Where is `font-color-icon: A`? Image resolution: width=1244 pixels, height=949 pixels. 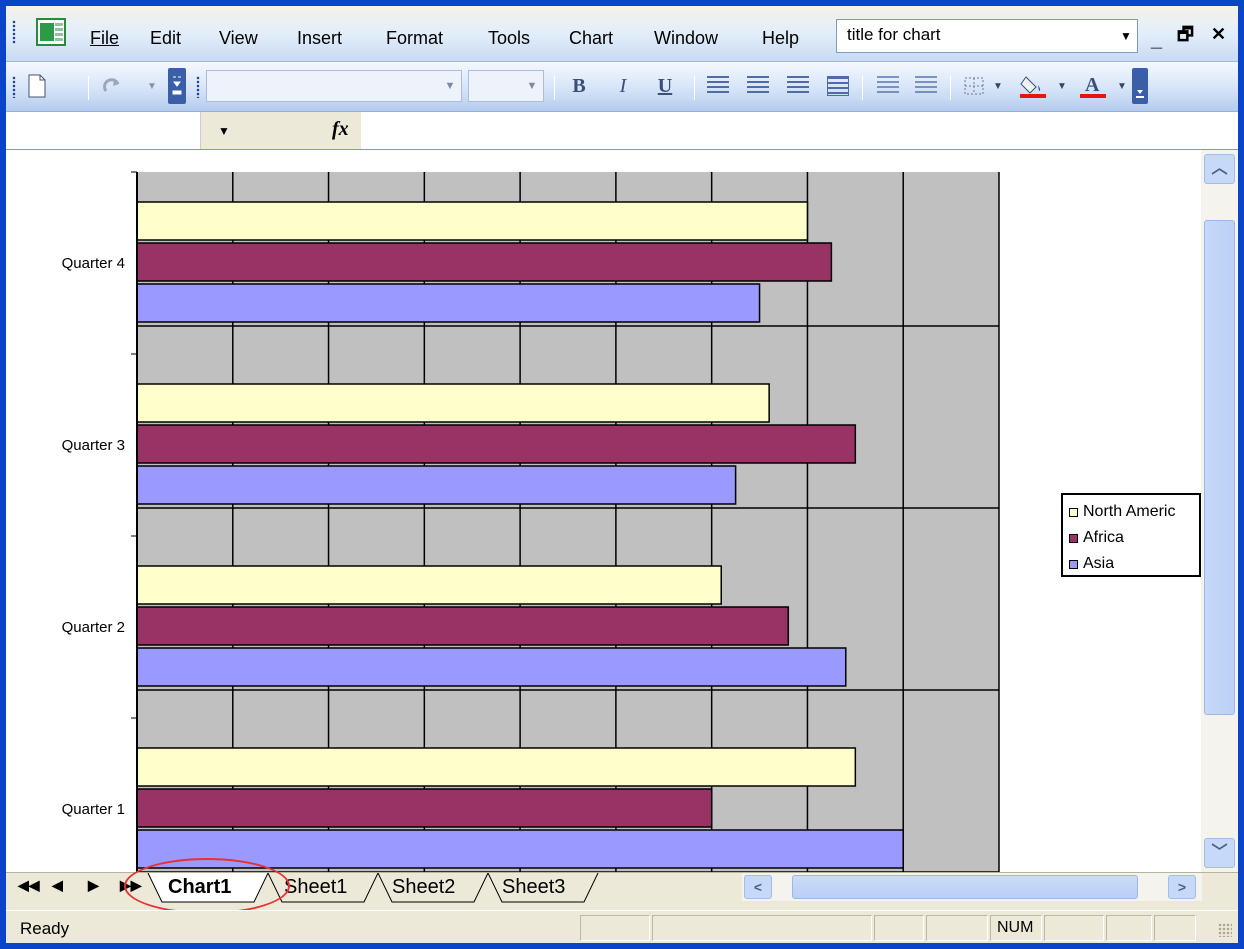
font-color-icon: A is located at coordinates (1093, 86).